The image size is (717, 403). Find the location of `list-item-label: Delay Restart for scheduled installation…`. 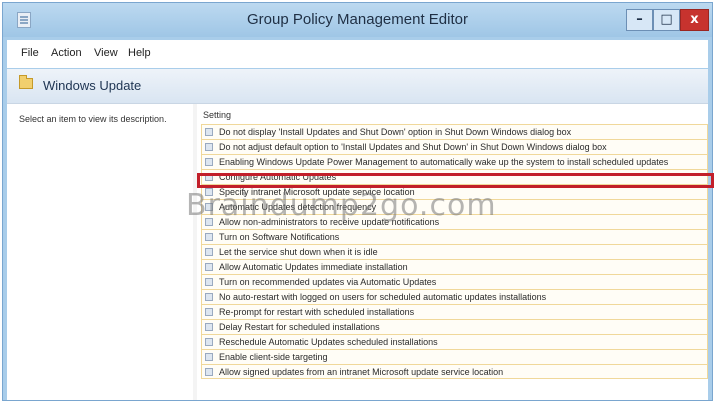

list-item-label: Delay Restart for scheduled installation… is located at coordinates (299, 327).